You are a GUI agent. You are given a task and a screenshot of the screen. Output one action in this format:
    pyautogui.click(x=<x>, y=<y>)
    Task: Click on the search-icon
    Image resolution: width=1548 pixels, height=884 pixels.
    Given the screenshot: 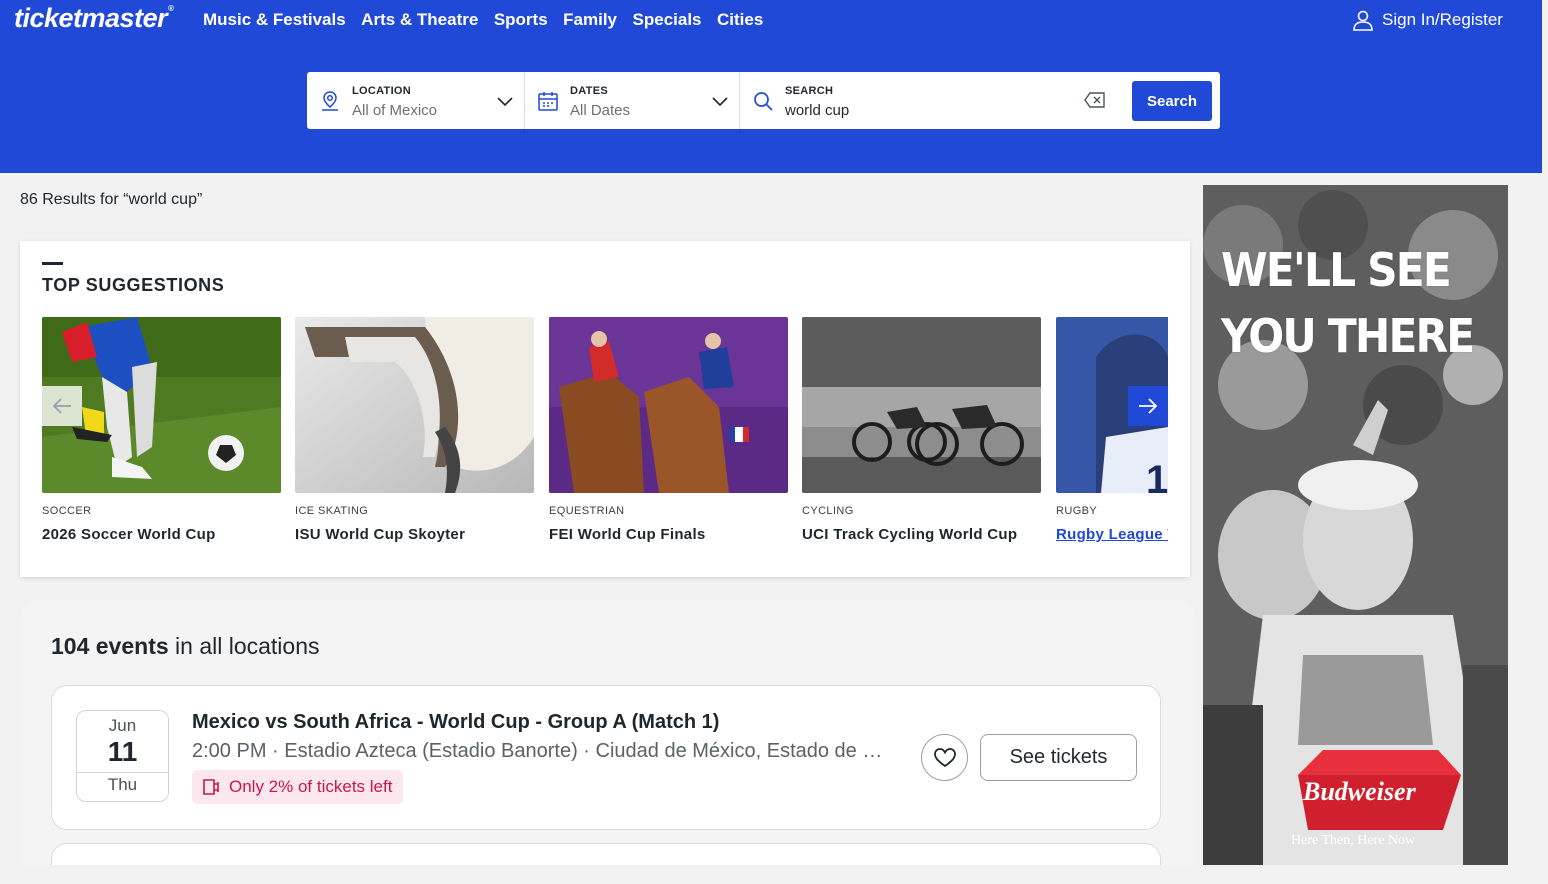 What is the action you would take?
    pyautogui.click(x=763, y=101)
    